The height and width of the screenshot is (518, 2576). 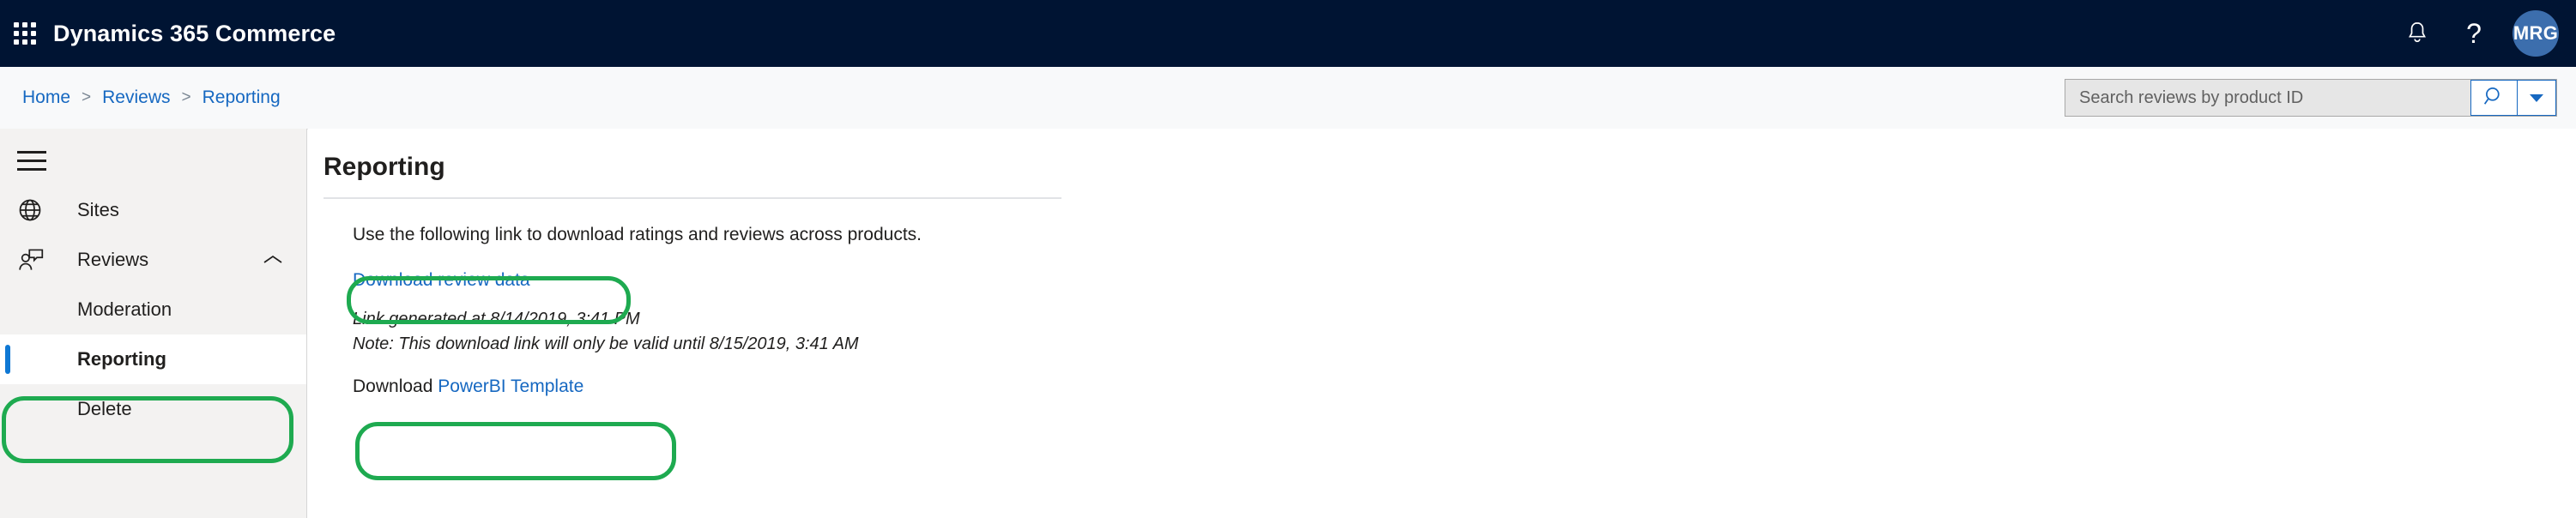 I want to click on page-title: Reporting, so click(x=384, y=167).